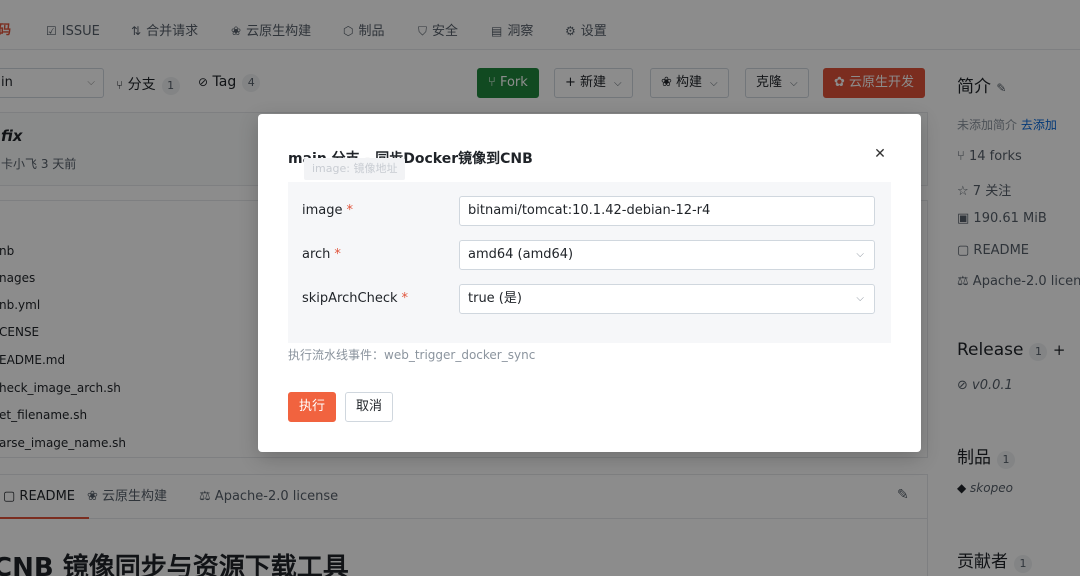  I want to click on image-field-label: image *, so click(327, 210).